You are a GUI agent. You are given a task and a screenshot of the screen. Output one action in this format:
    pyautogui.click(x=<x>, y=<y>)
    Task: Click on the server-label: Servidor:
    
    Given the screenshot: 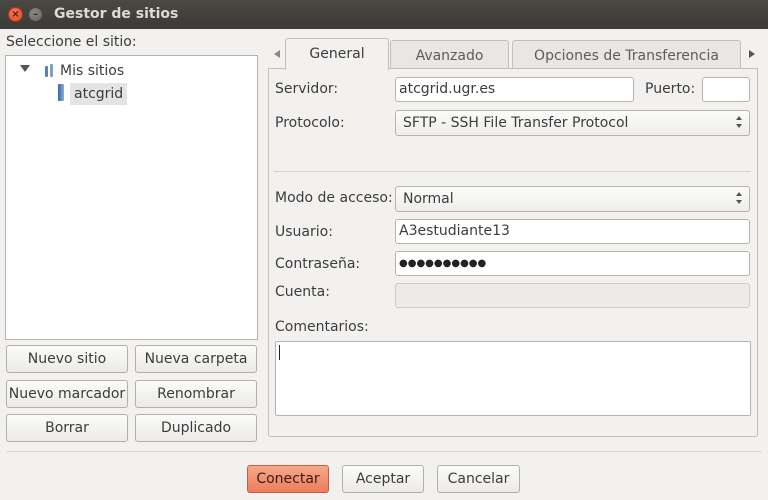 What is the action you would take?
    pyautogui.click(x=307, y=89)
    